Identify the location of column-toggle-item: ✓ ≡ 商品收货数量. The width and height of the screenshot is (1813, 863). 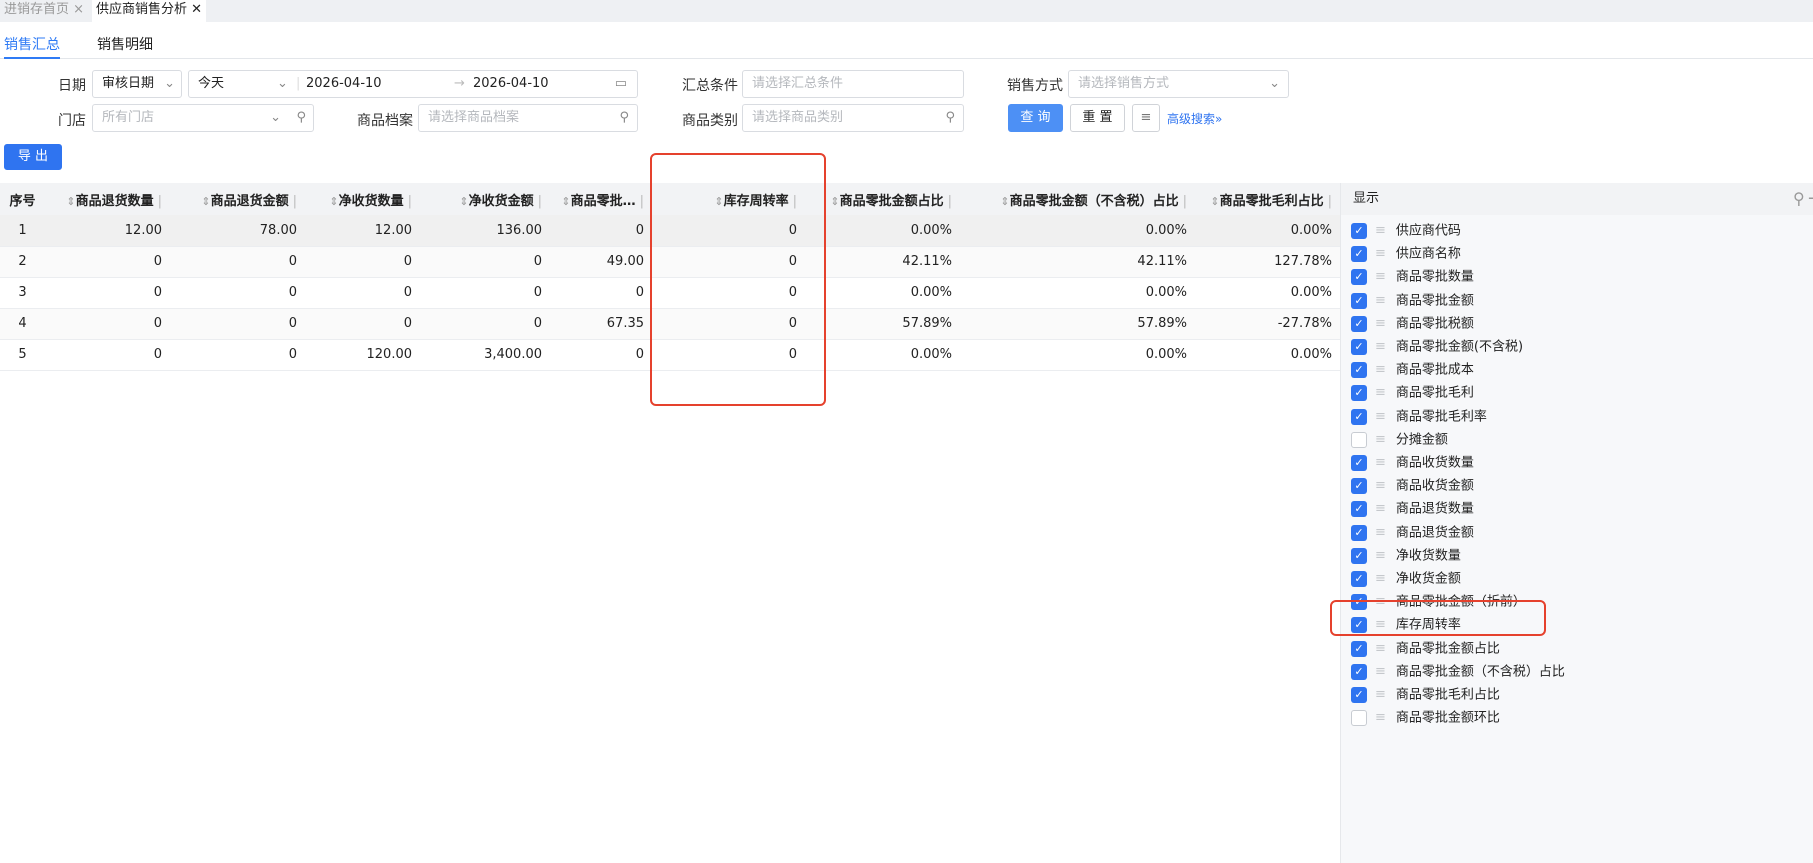
(1412, 463).